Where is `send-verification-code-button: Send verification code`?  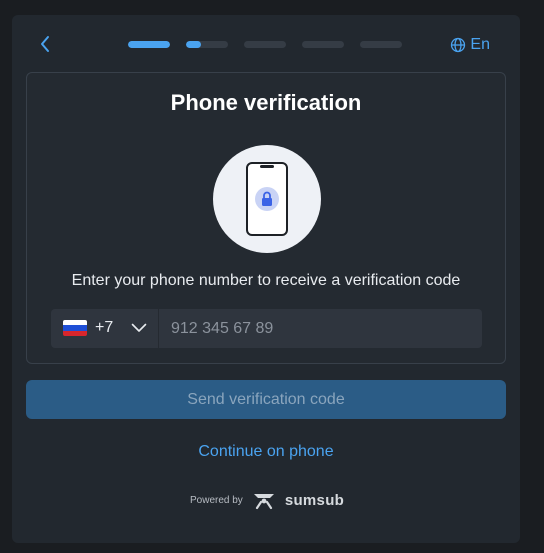
send-verification-code-button: Send verification code is located at coordinates (266, 399).